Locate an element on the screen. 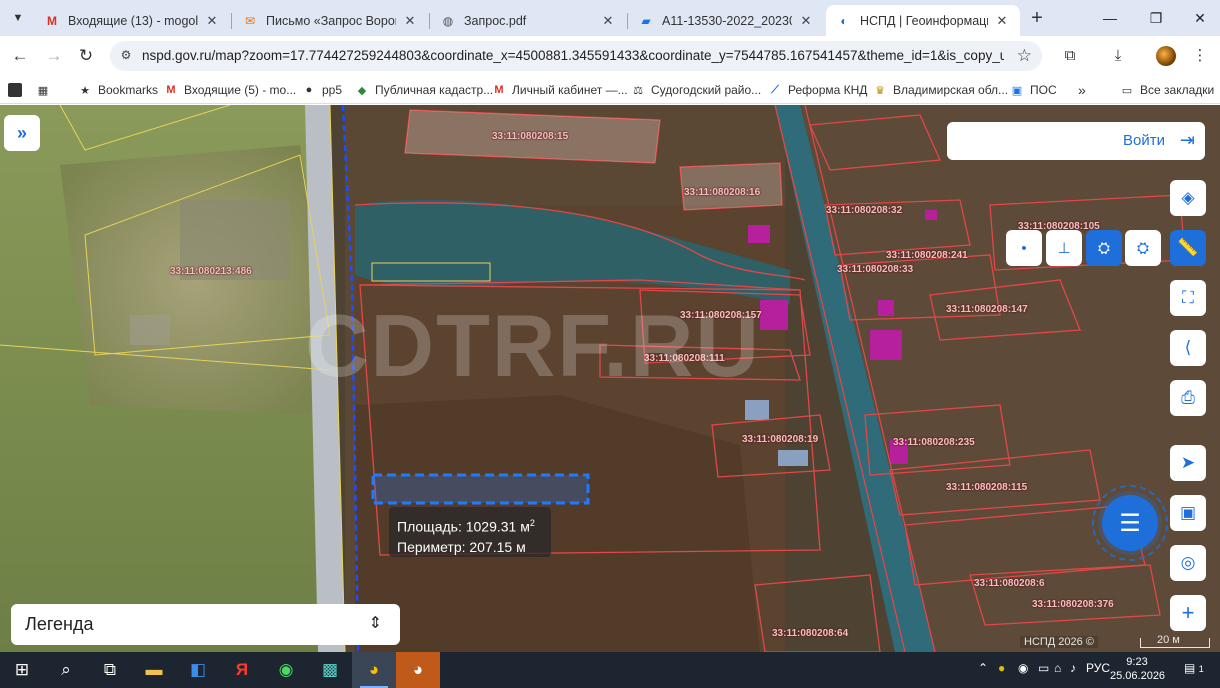 The height and width of the screenshot is (688, 1220). tab-request-pdf: ◍ Запрос.pdf ✕ is located at coordinates (528, 20).